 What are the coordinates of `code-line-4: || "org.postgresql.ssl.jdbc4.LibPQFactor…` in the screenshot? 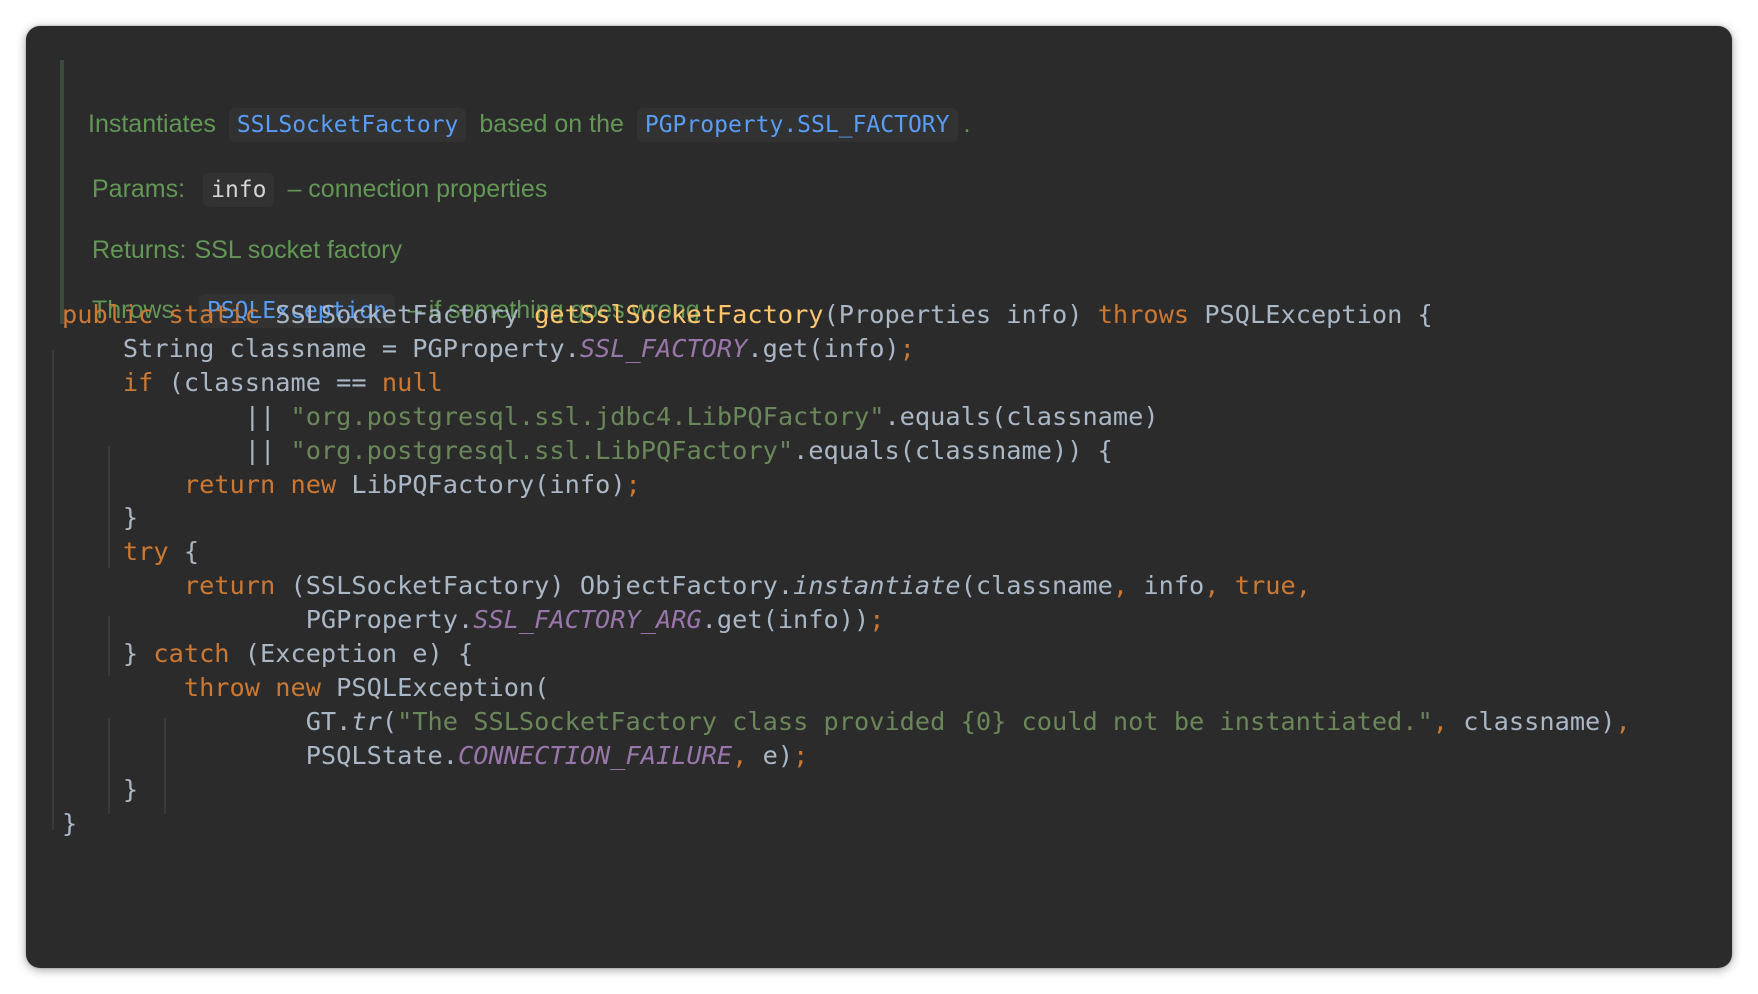 It's located at (610, 417).